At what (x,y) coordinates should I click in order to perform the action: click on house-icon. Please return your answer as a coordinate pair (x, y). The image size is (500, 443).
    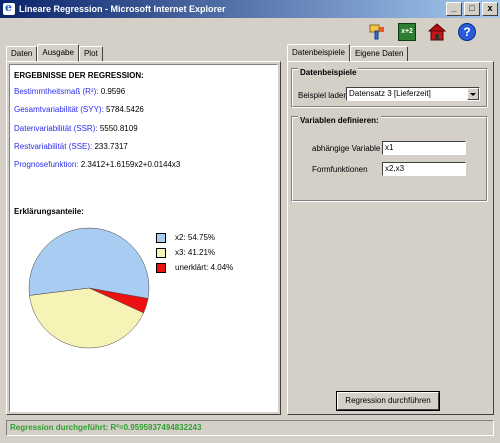
    Looking at the image, I should click on (437, 32).